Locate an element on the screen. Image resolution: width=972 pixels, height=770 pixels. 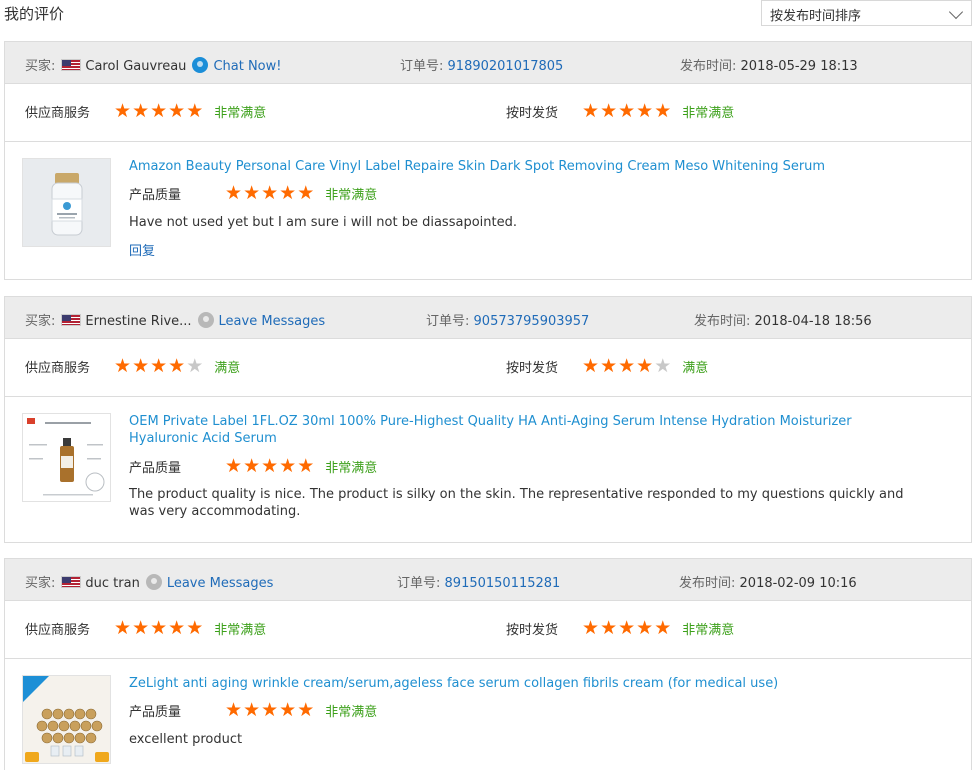
service-ratings: 供应商服务 ★ ★ ★ ★ ★ 满意 按时发货 ★ ★ ★ ★ ★ 满意 is located at coordinates (488, 368).